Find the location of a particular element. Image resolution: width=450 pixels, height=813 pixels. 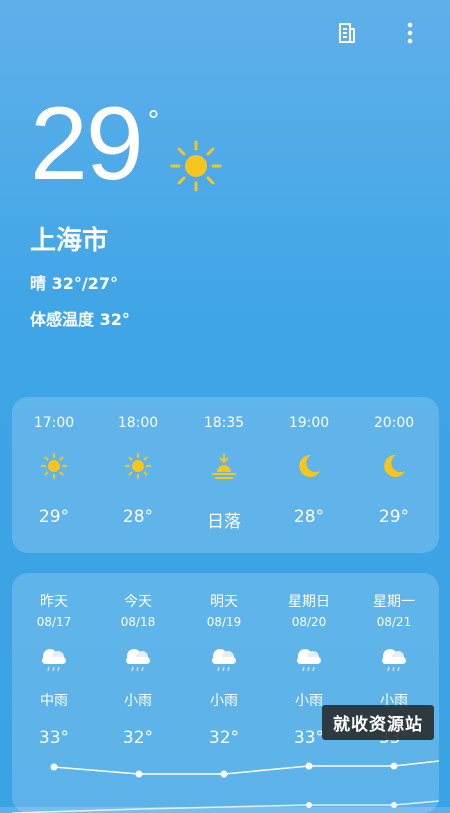

city-manage-icon is located at coordinates (347, 33).